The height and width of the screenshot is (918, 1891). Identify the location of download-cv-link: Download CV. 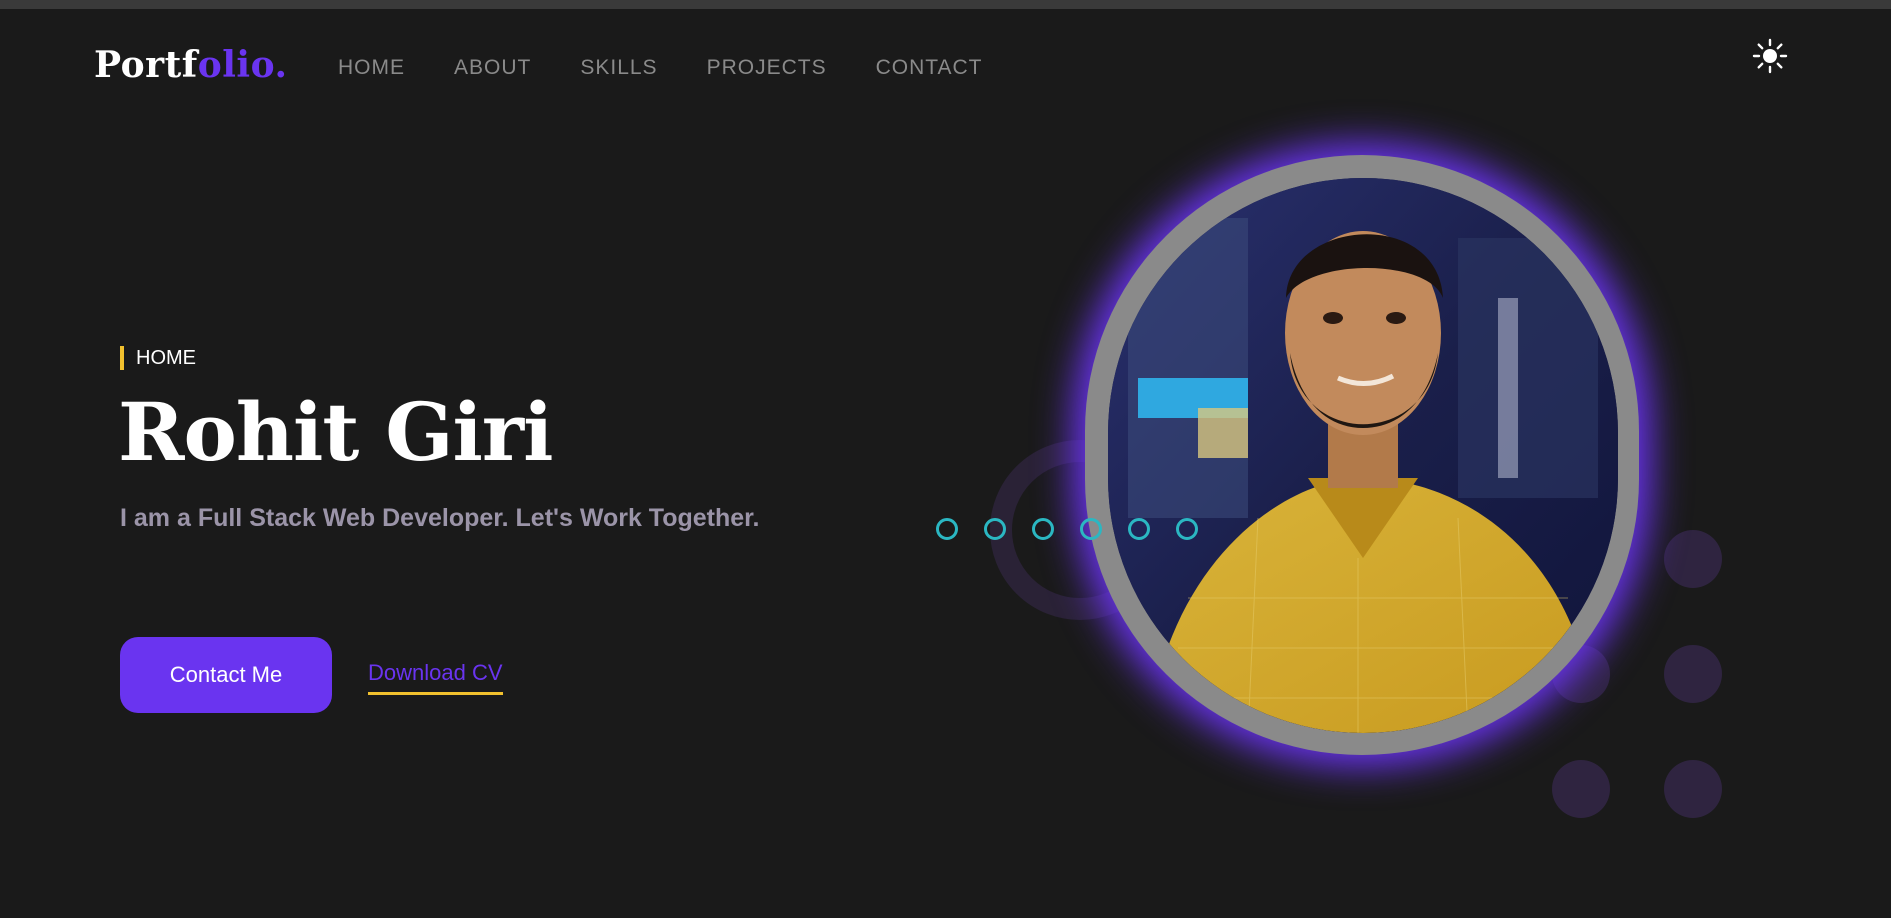
(435, 677).